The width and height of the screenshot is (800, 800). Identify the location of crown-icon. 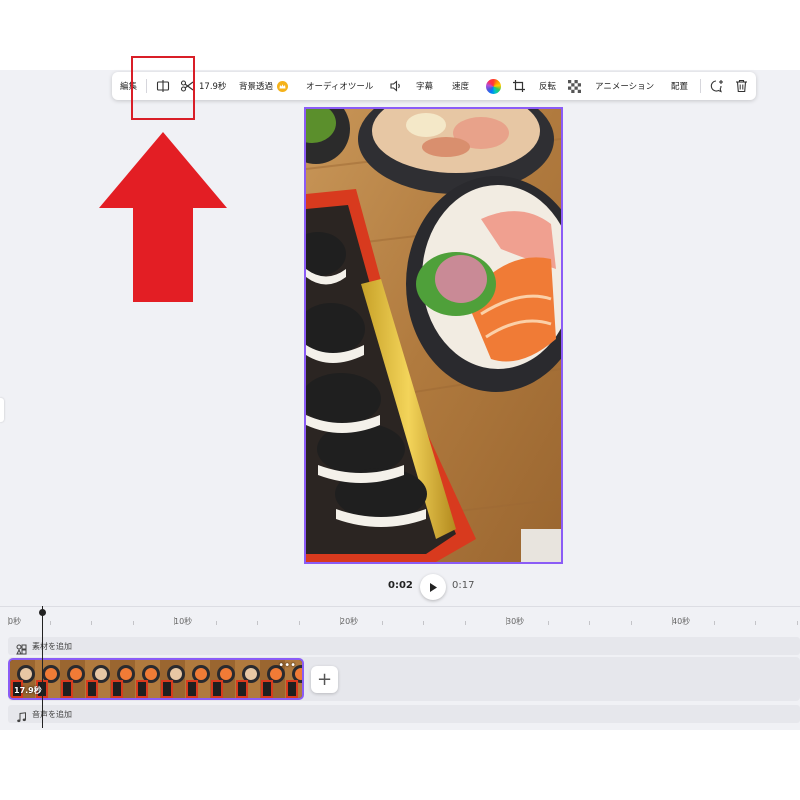
(283, 86).